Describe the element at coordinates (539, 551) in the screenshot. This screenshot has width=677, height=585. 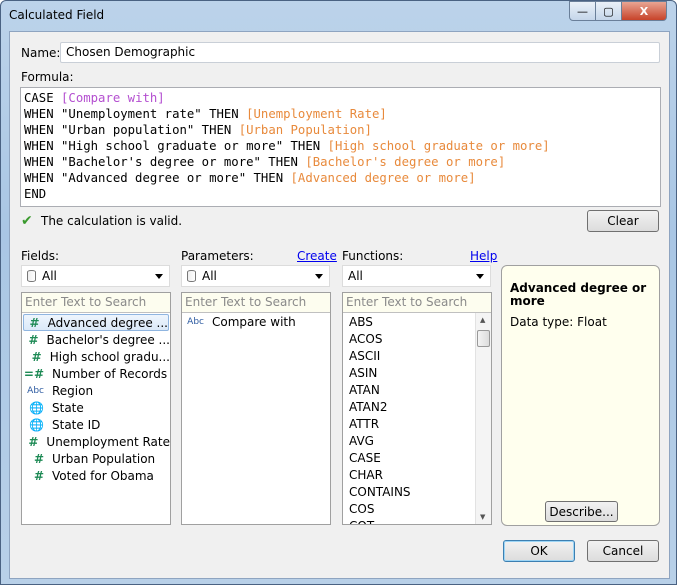
I see `ok-button: OK` at that location.